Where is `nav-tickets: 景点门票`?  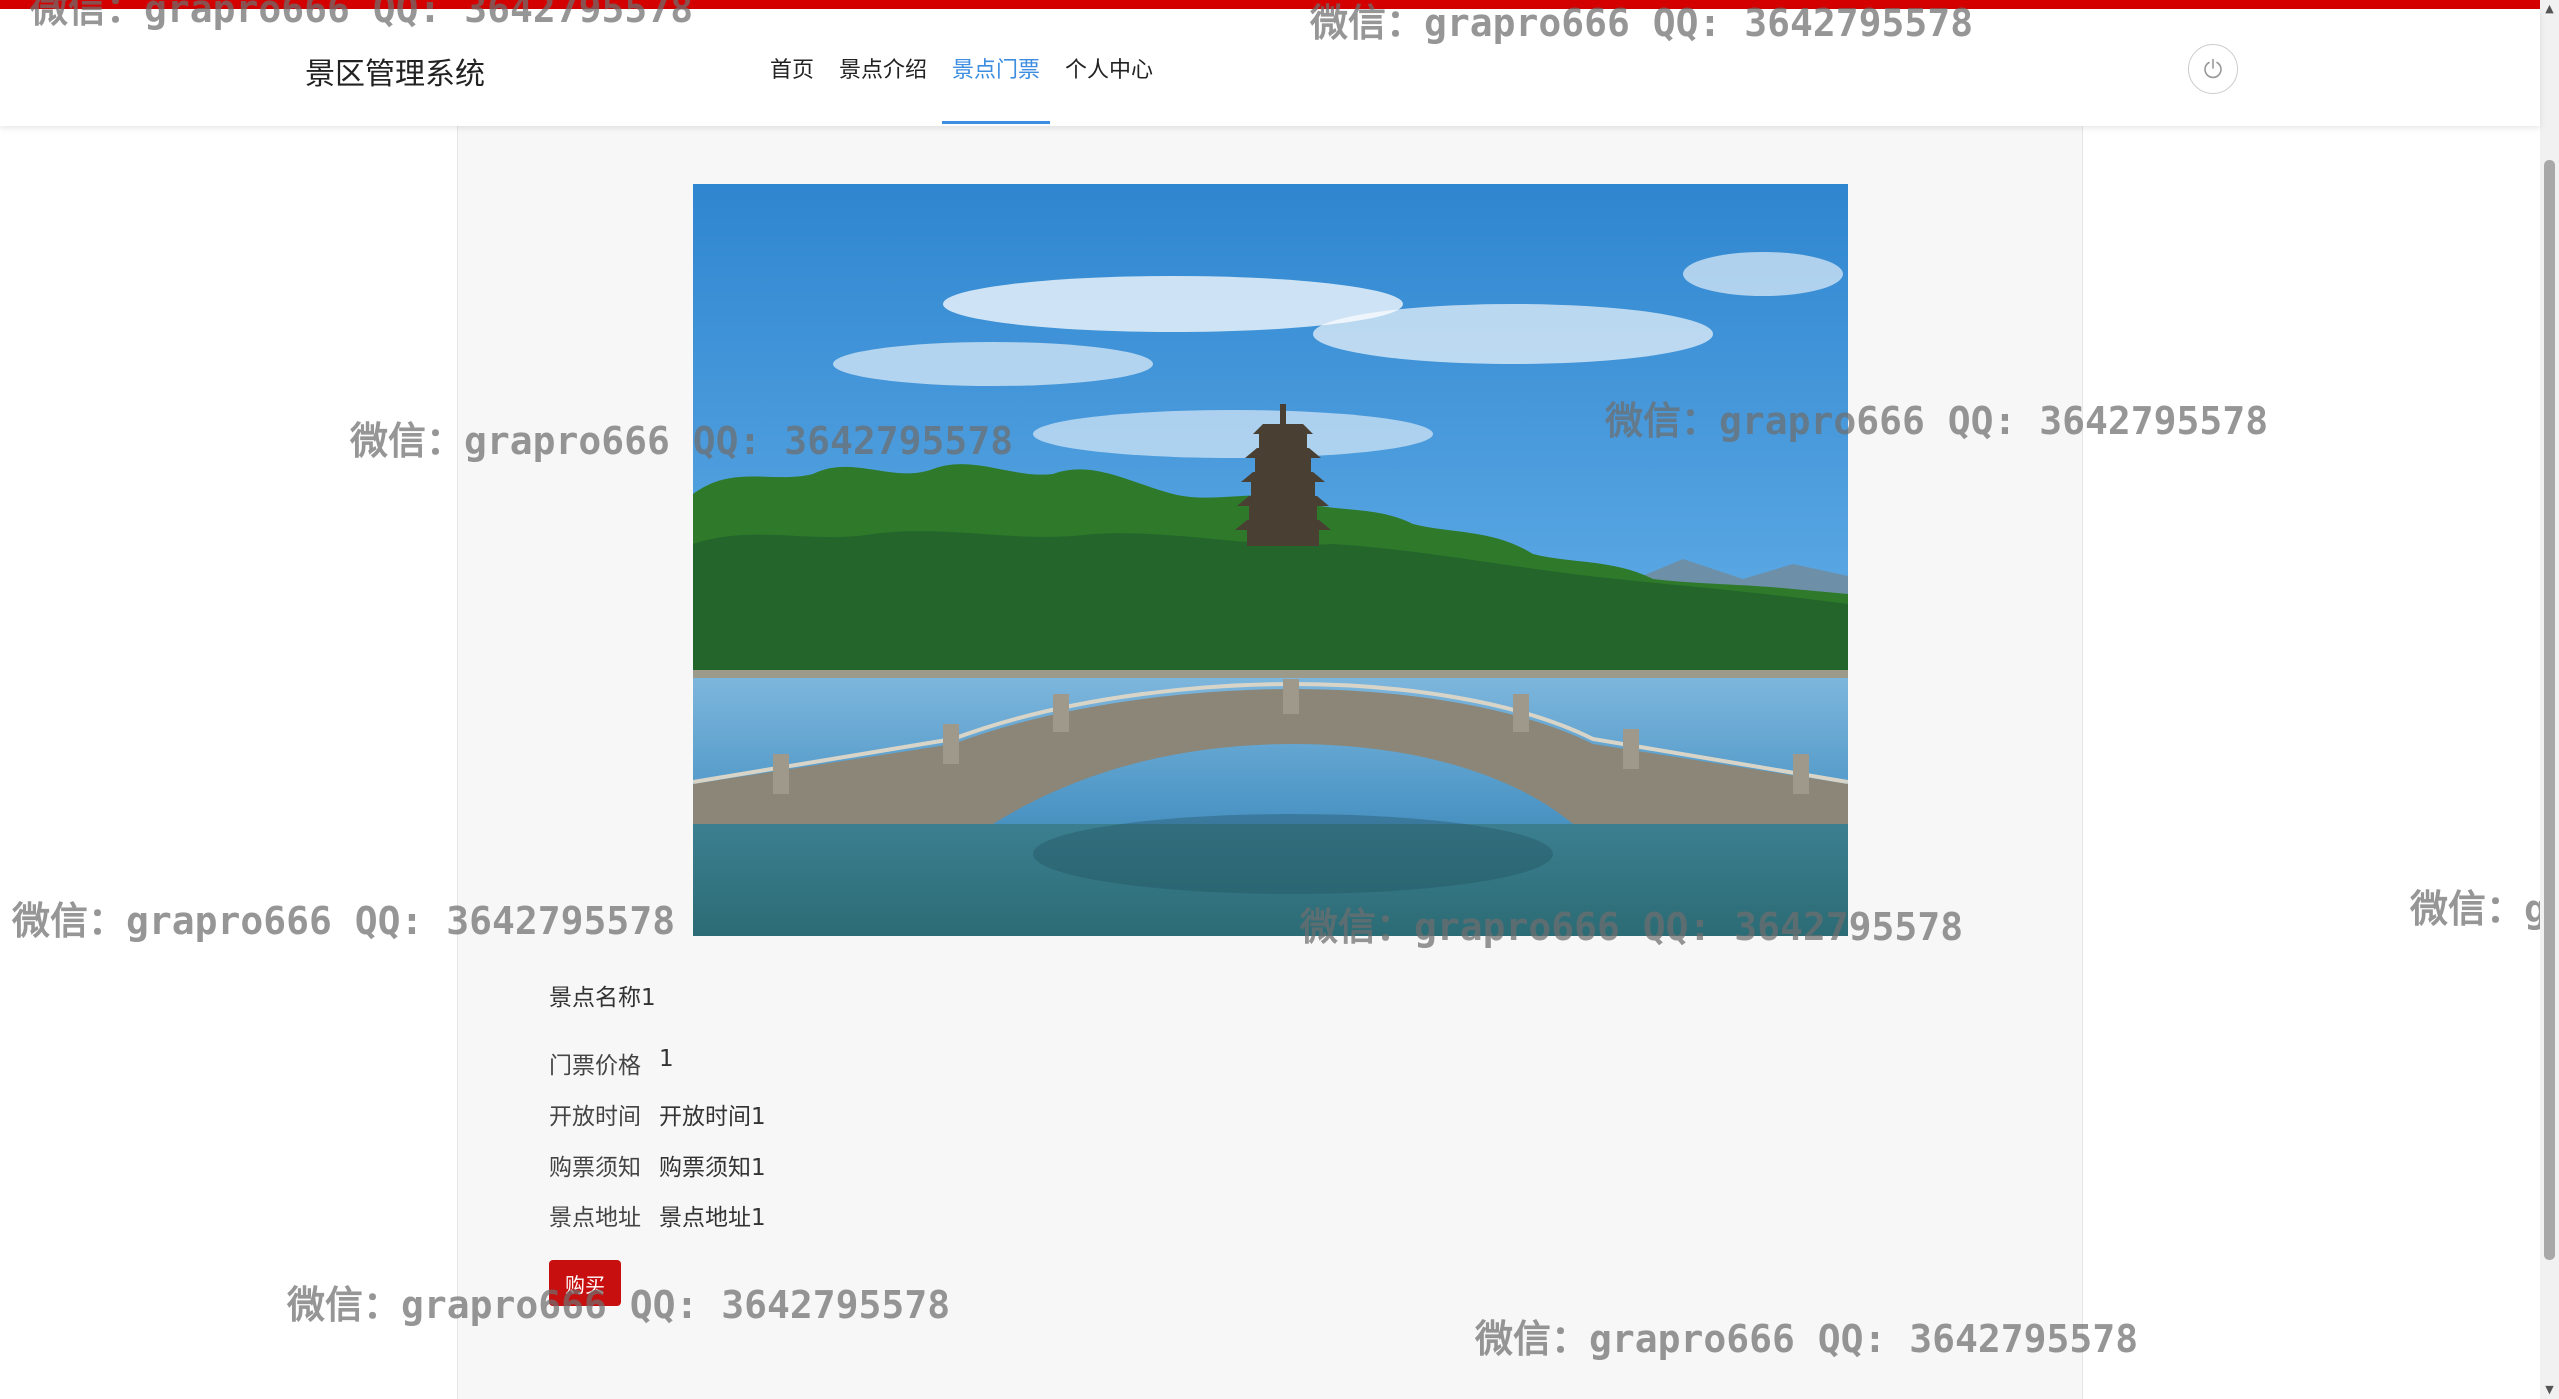 nav-tickets: 景点门票 is located at coordinates (996, 67).